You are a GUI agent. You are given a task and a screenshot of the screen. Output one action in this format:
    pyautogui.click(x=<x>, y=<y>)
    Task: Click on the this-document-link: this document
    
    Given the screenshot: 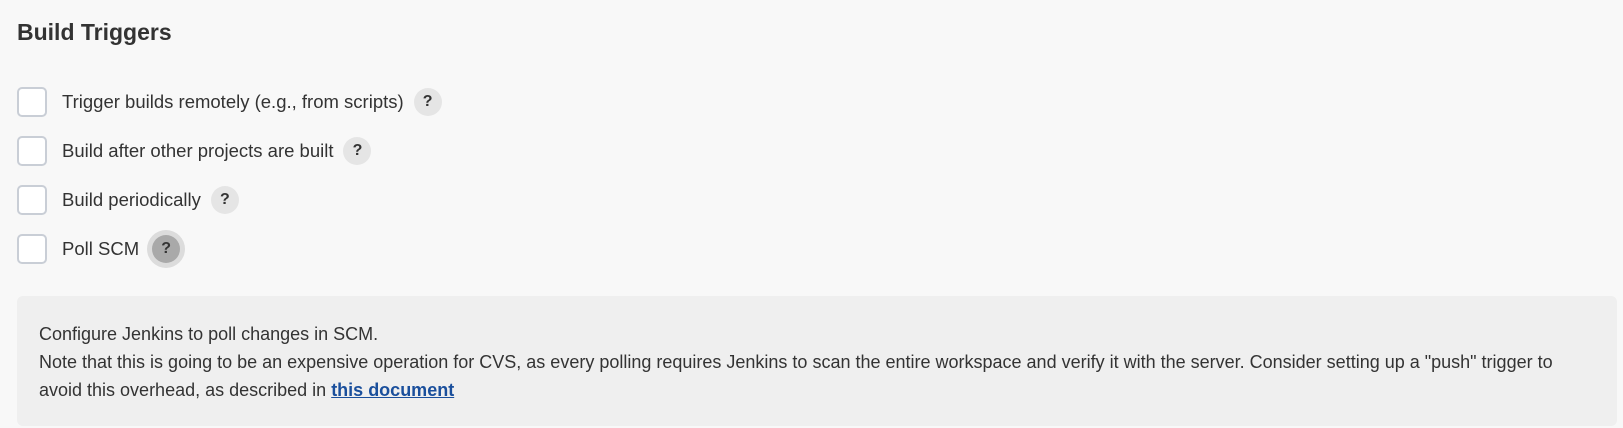 What is the action you would take?
    pyautogui.click(x=392, y=390)
    